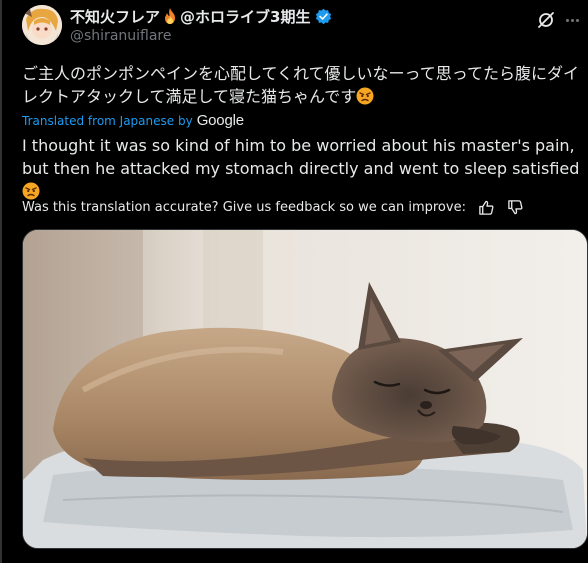 Image resolution: width=588 pixels, height=563 pixels. Describe the element at coordinates (170, 16) in the screenshot. I see `fire-icon` at that location.